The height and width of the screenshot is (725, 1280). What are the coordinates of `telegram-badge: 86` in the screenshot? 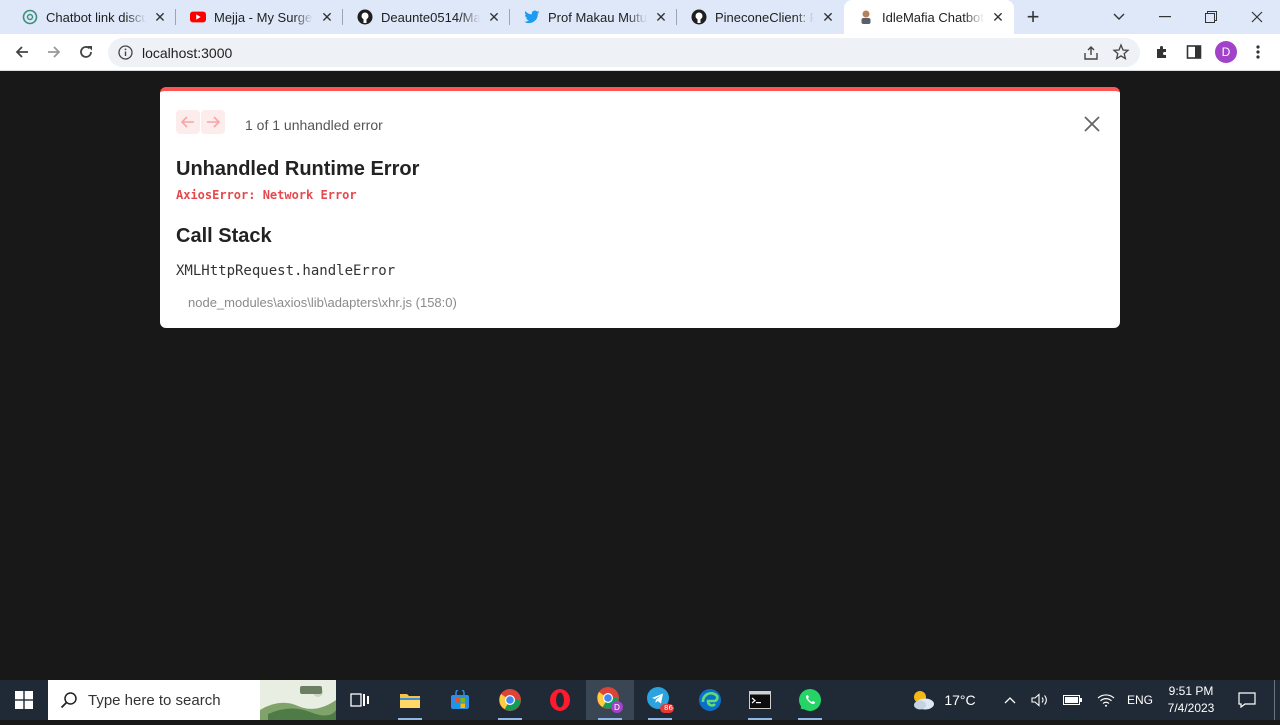 It's located at (668, 708).